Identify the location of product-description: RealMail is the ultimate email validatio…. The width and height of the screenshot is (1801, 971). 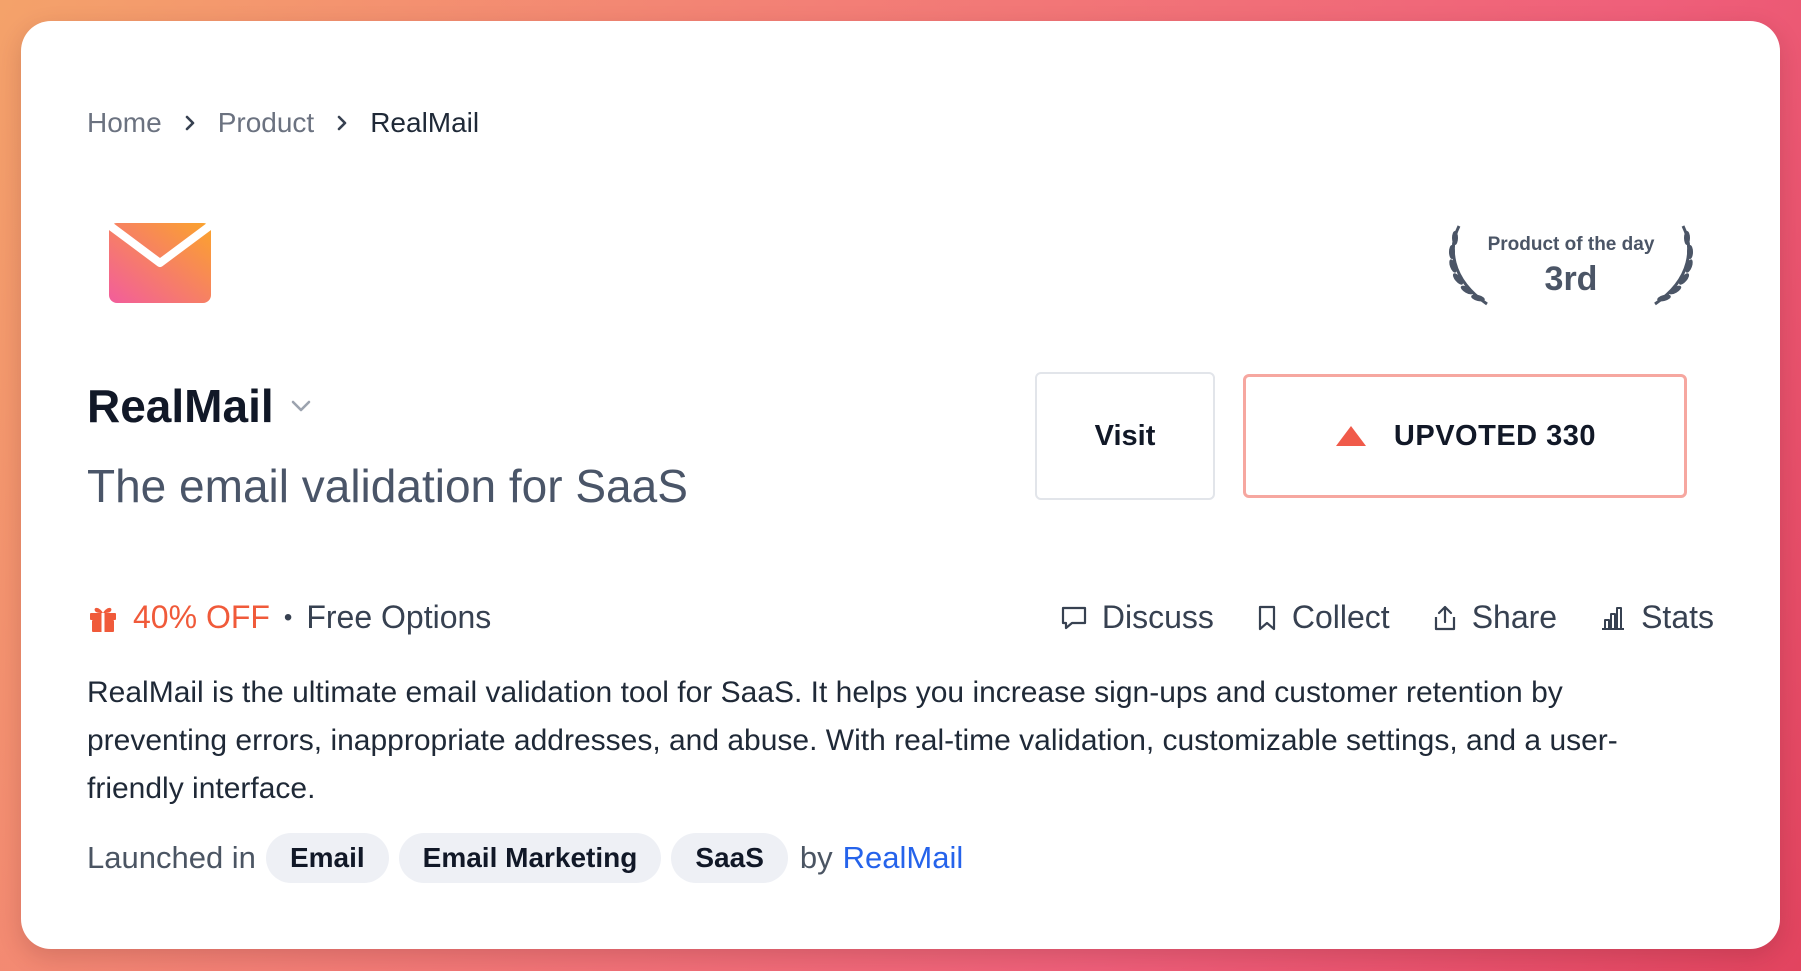
(852, 740).